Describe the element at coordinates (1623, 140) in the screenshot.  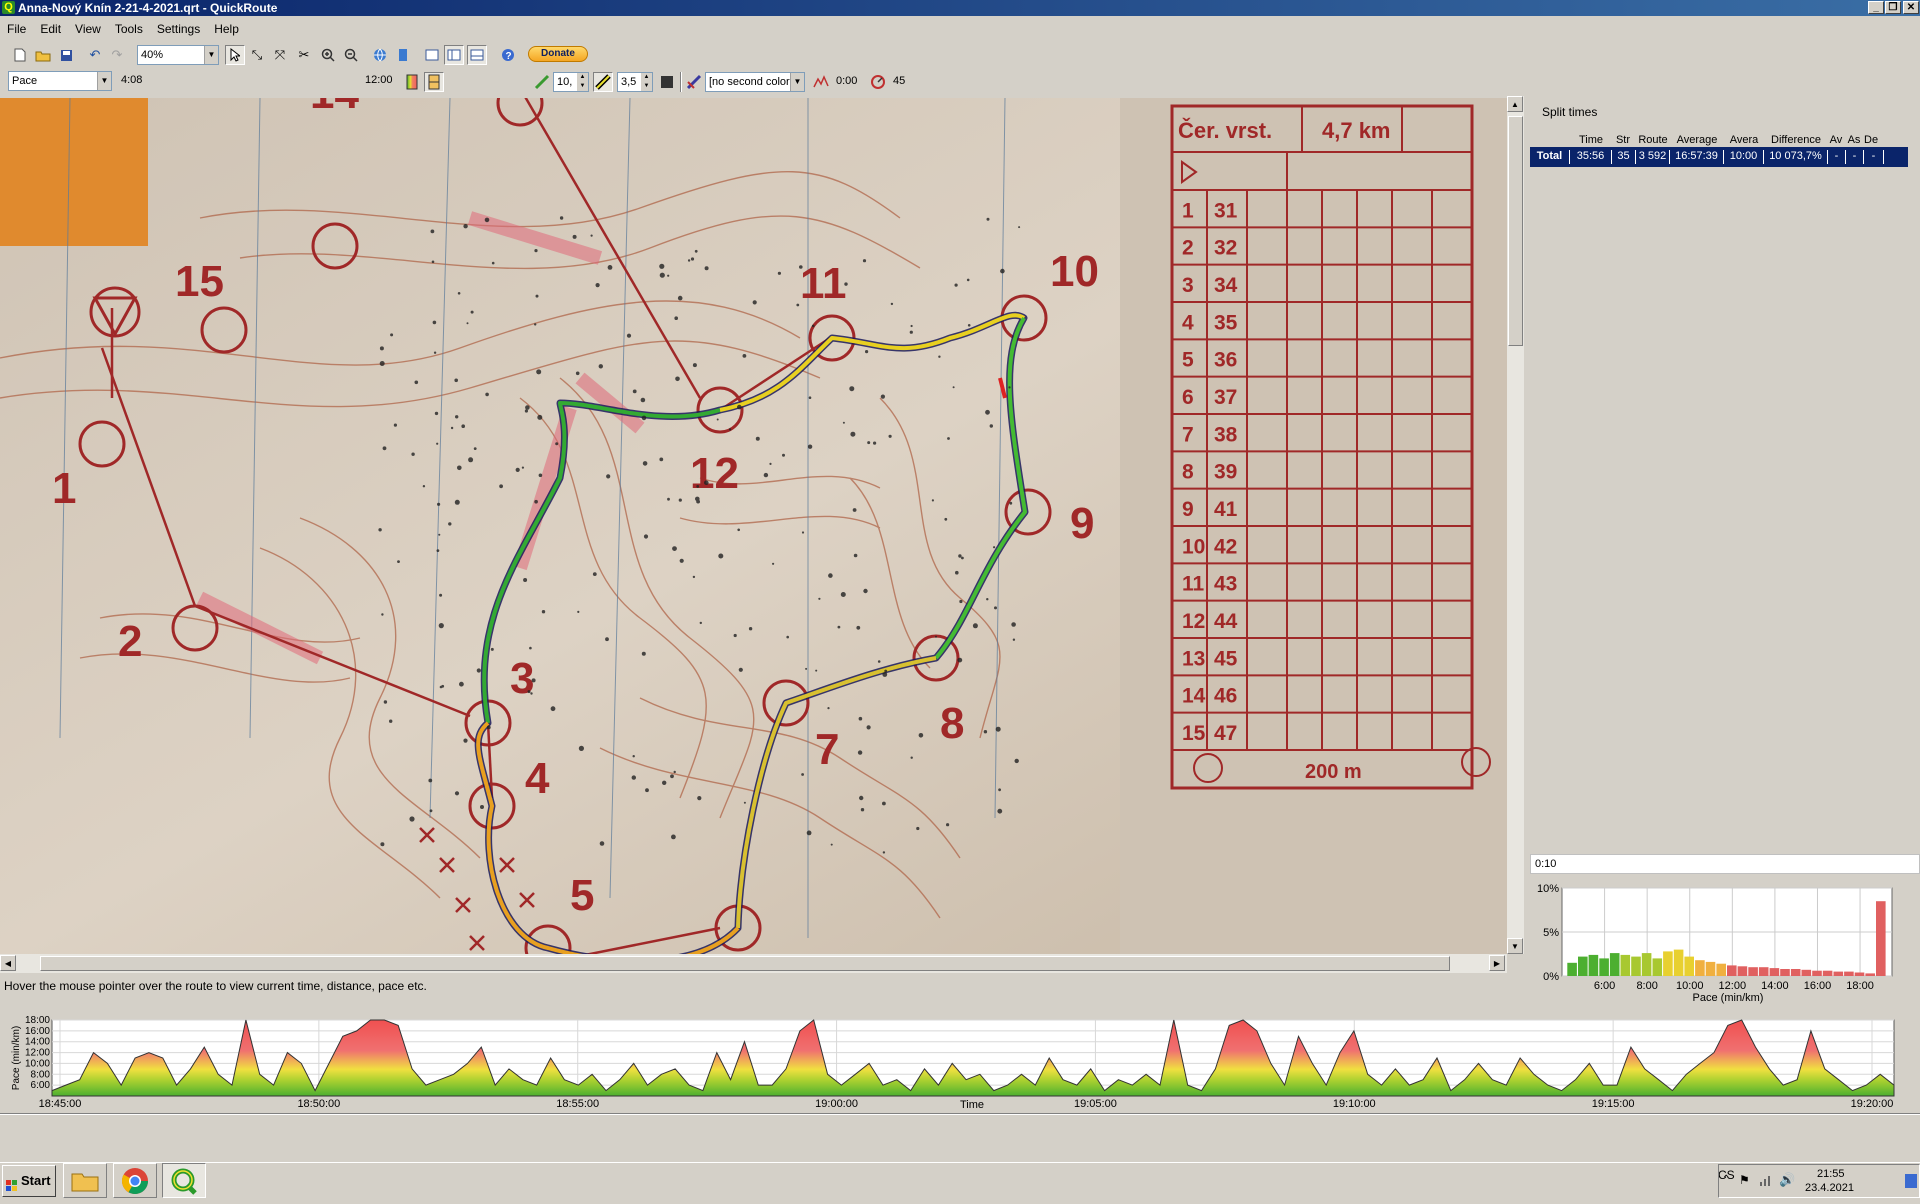
I see `col-str: Str` at that location.